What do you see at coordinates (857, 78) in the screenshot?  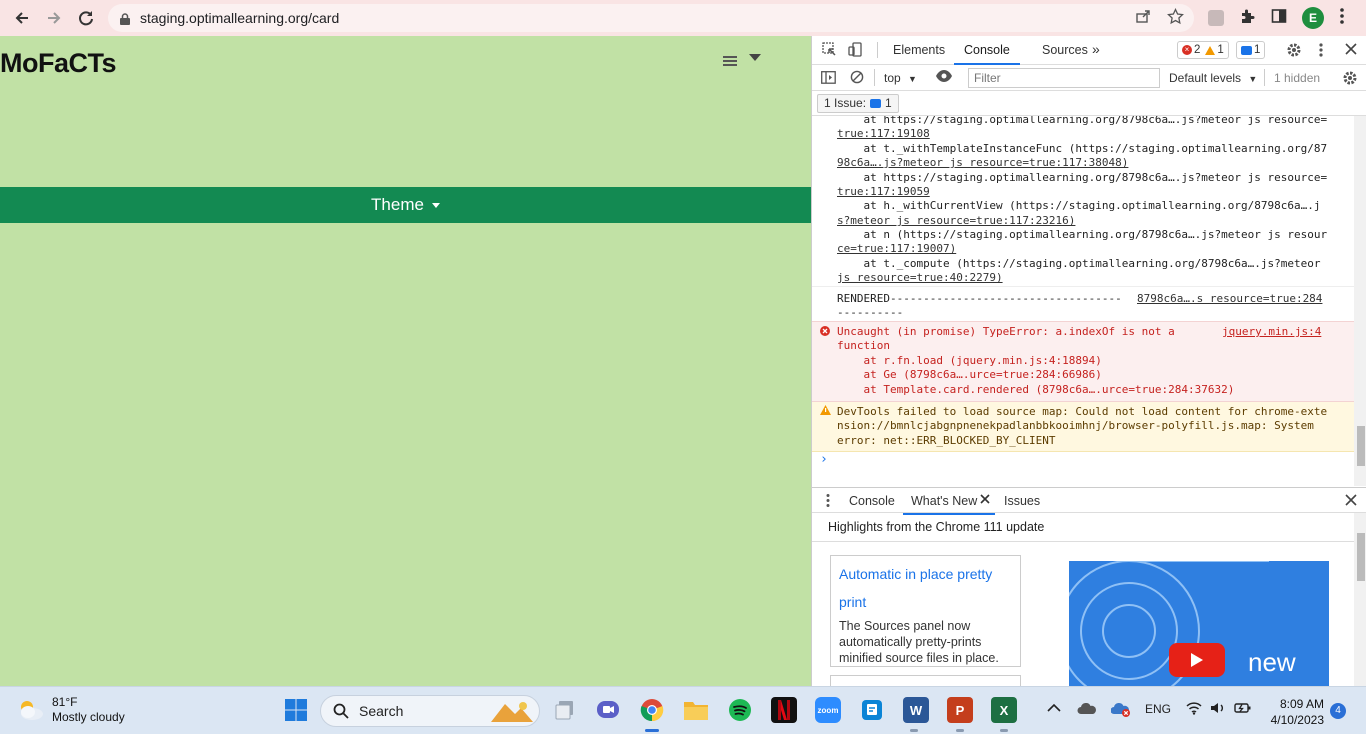 I see `clear-console-icon` at bounding box center [857, 78].